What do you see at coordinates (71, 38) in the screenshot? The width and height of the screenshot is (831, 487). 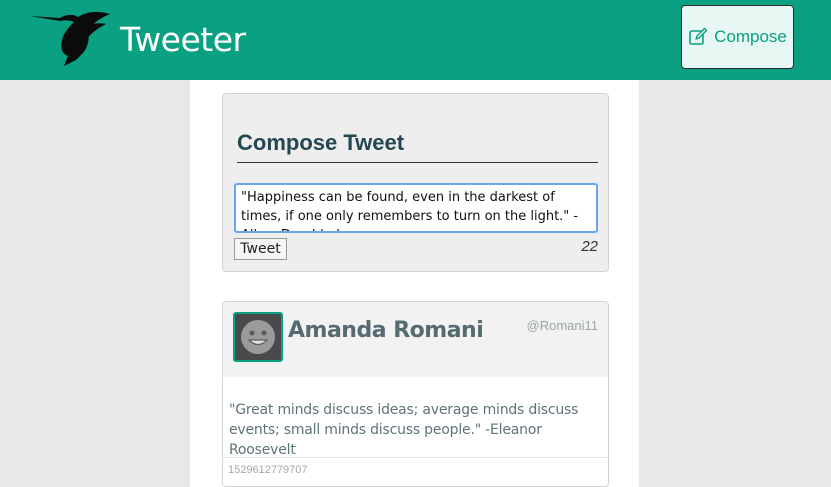 I see `hummingbird-icon` at bounding box center [71, 38].